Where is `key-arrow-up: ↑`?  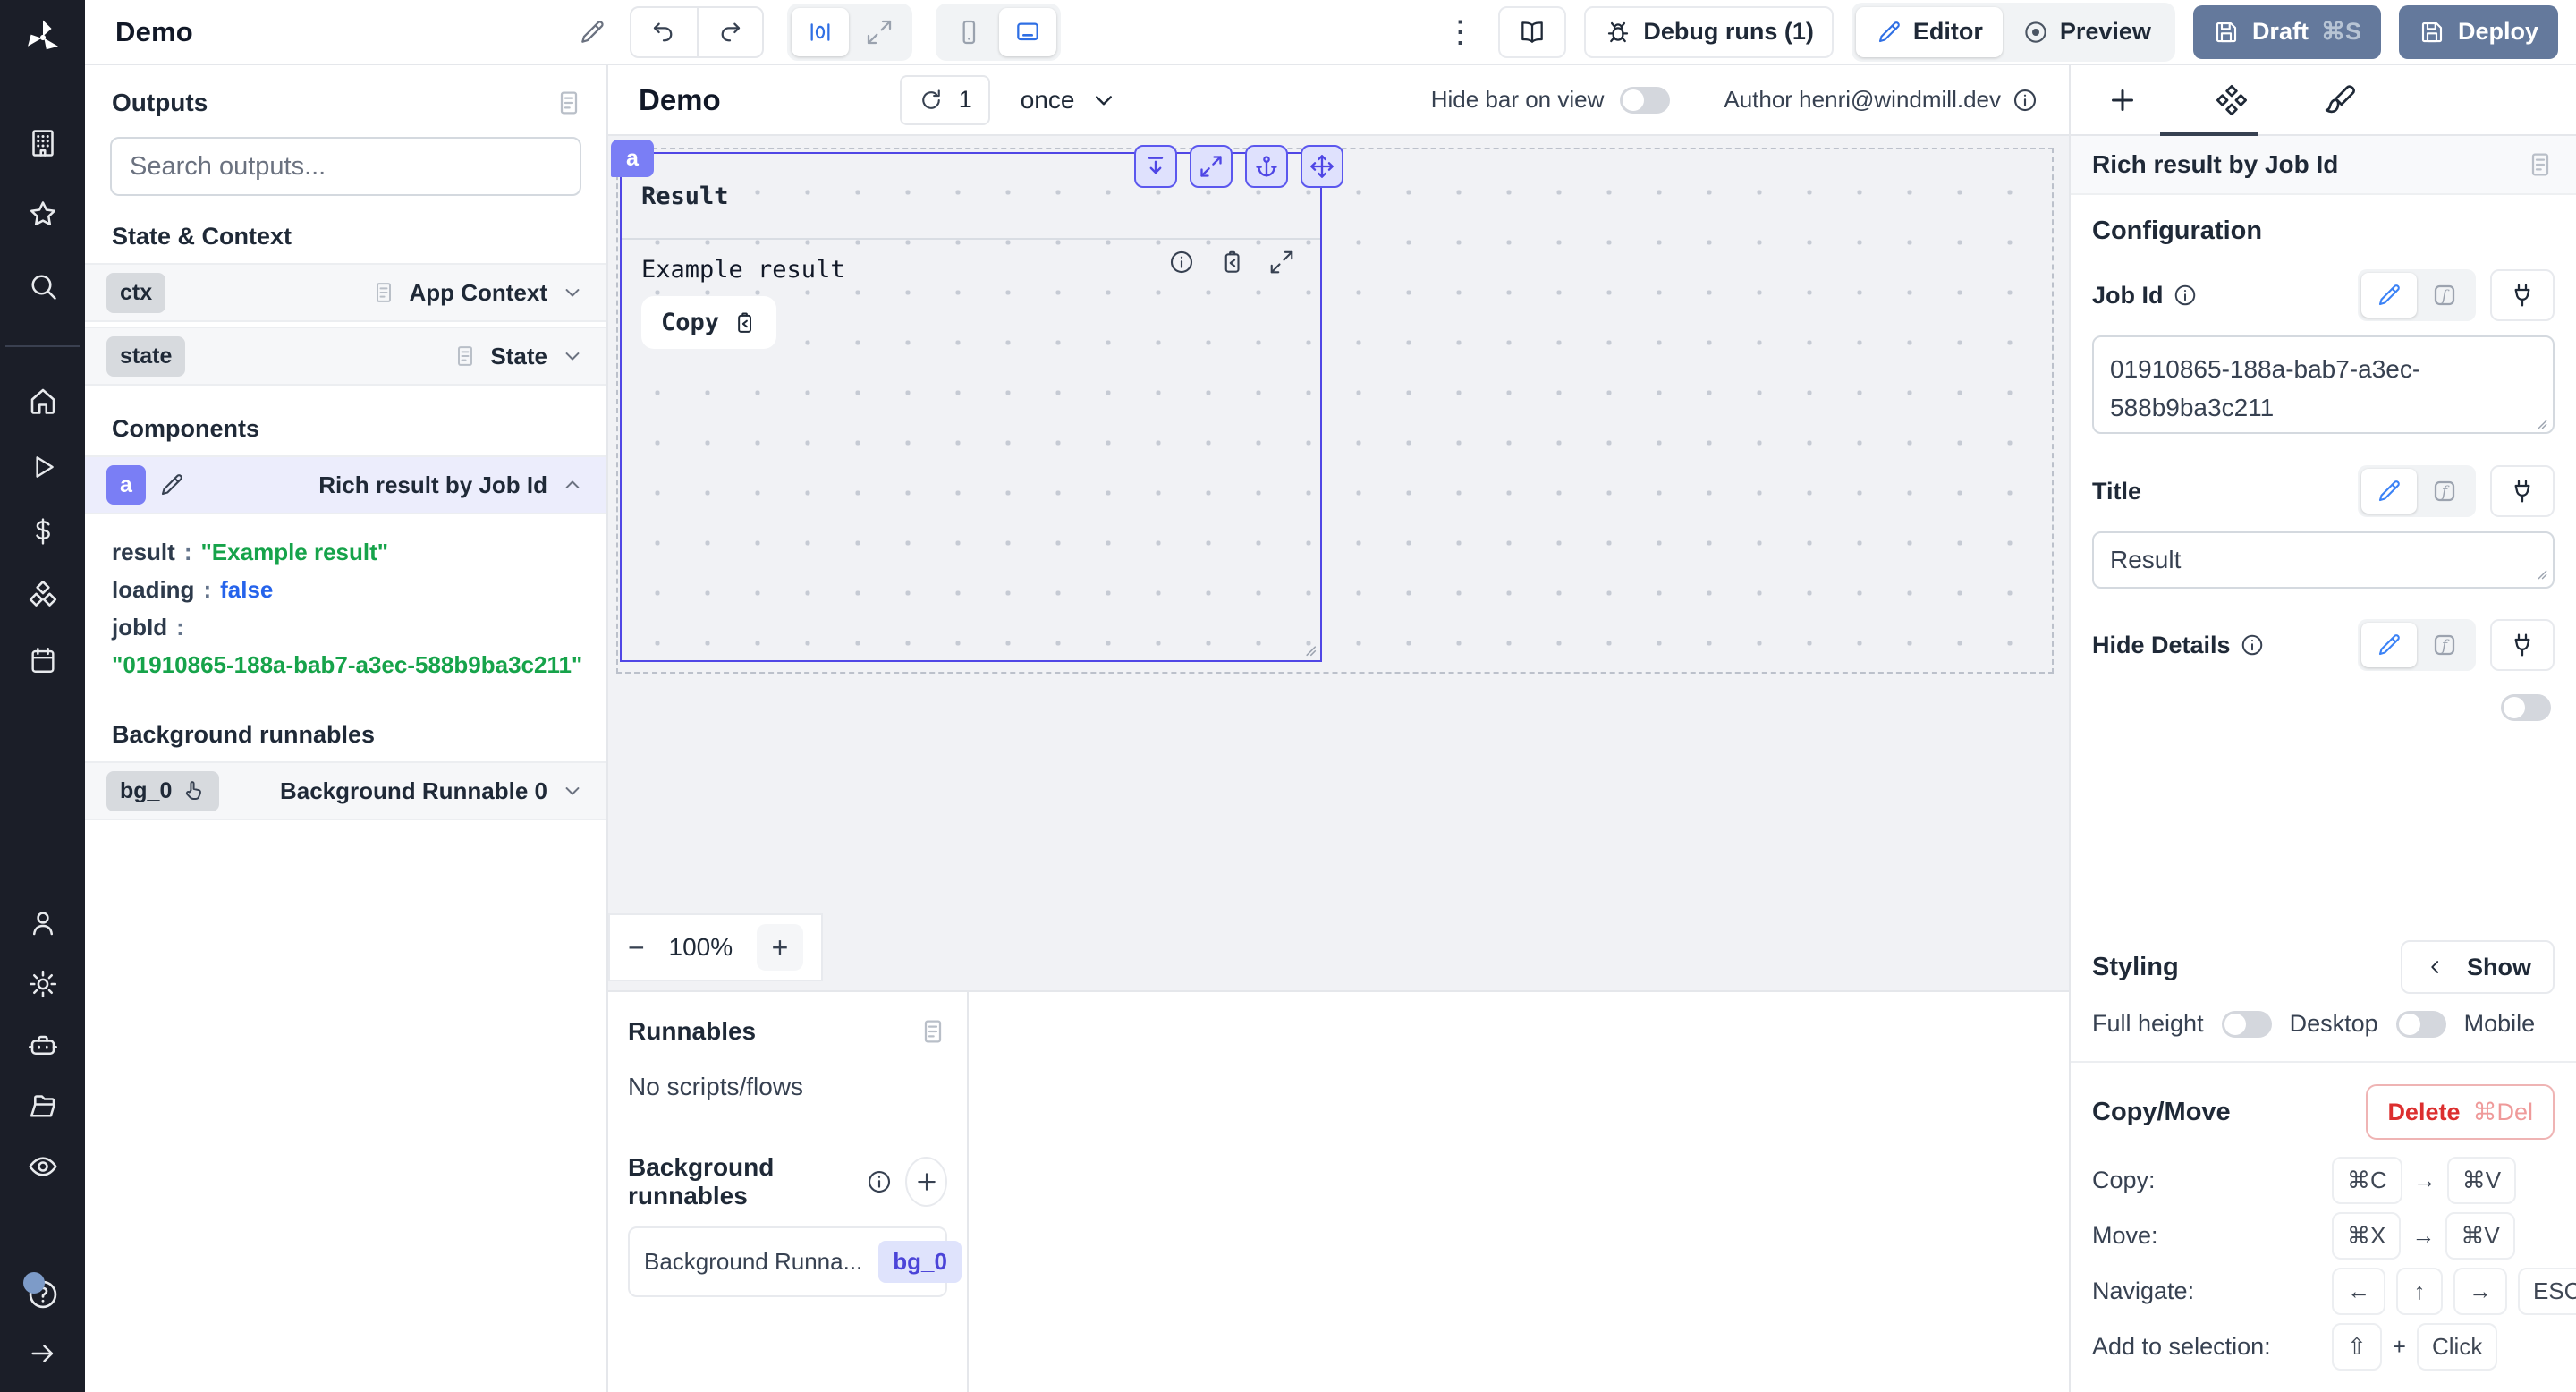 key-arrow-up: ↑ is located at coordinates (2419, 1291).